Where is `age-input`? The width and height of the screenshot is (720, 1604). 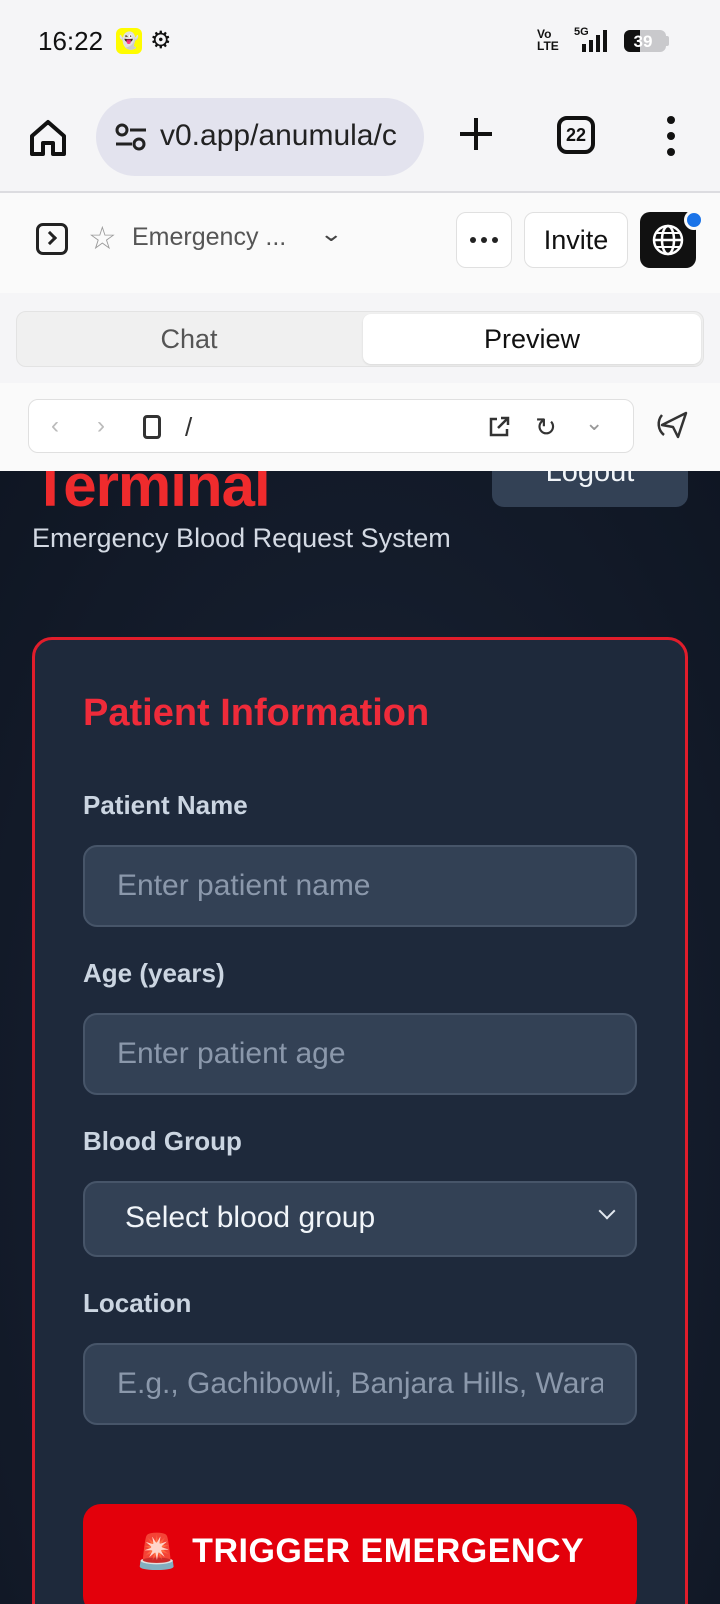
age-input is located at coordinates (360, 1054).